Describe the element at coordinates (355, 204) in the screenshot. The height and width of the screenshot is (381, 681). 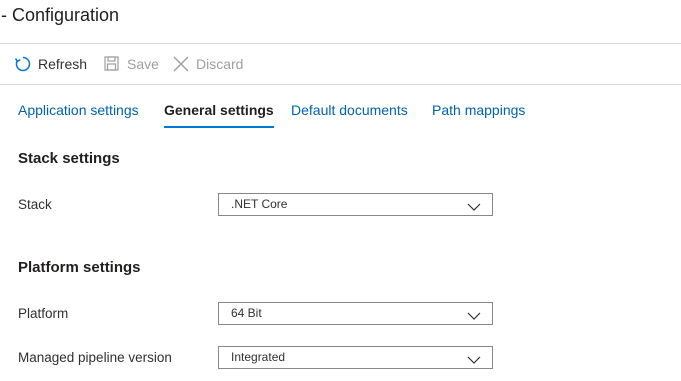
I see `stack-dropdown: .NET Core` at that location.